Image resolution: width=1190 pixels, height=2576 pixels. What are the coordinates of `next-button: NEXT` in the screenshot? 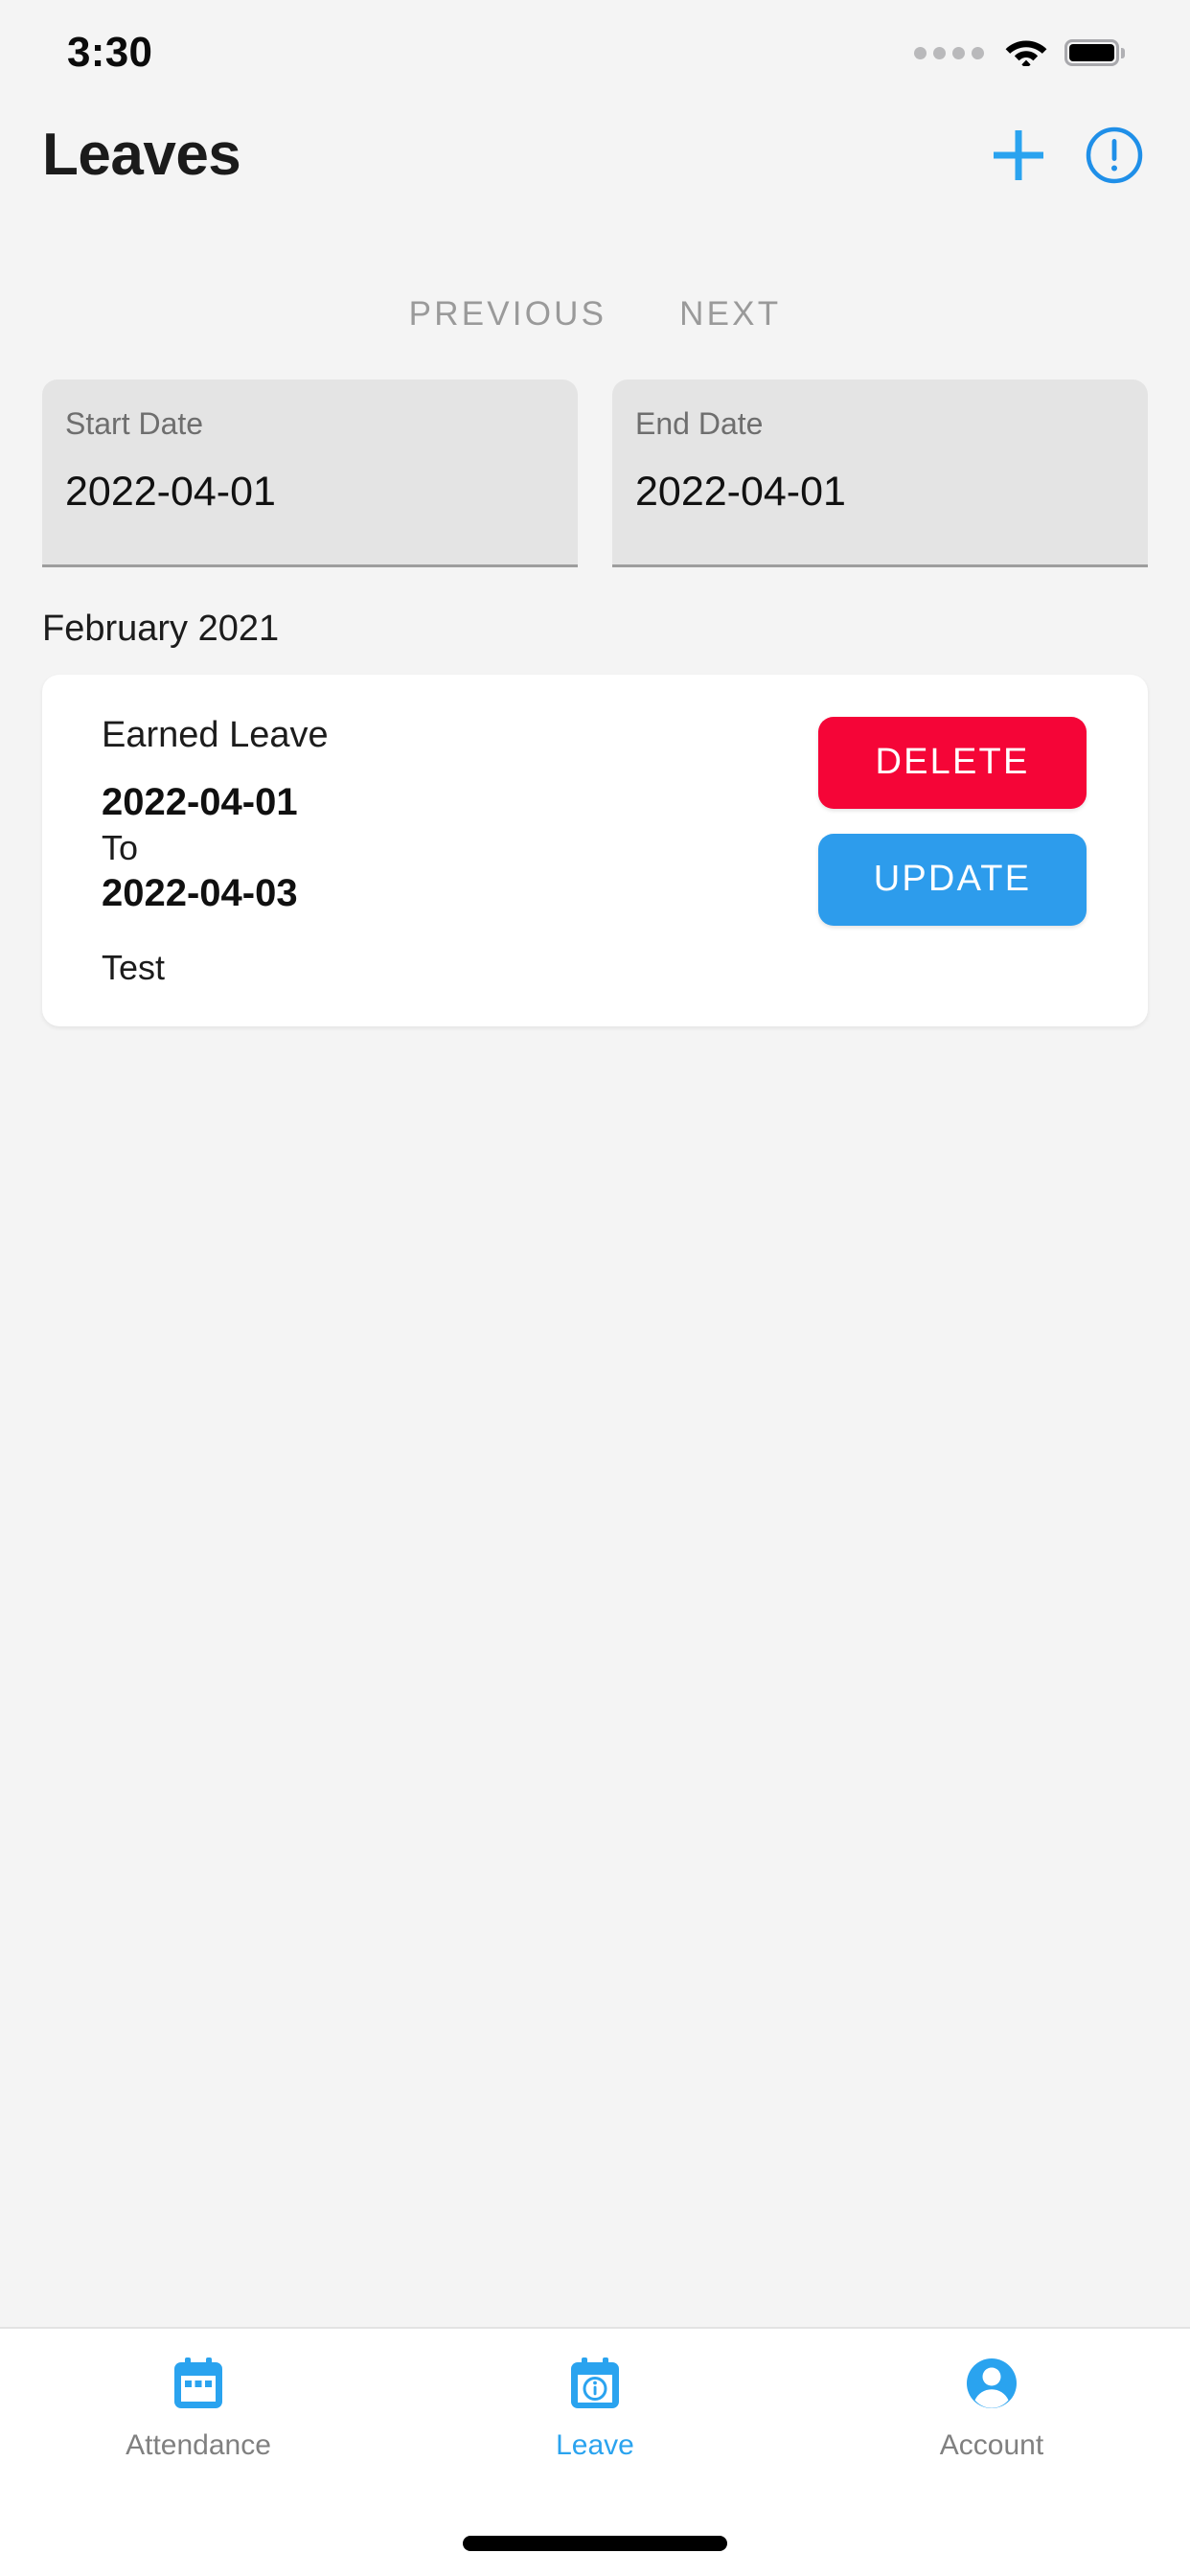 It's located at (730, 314).